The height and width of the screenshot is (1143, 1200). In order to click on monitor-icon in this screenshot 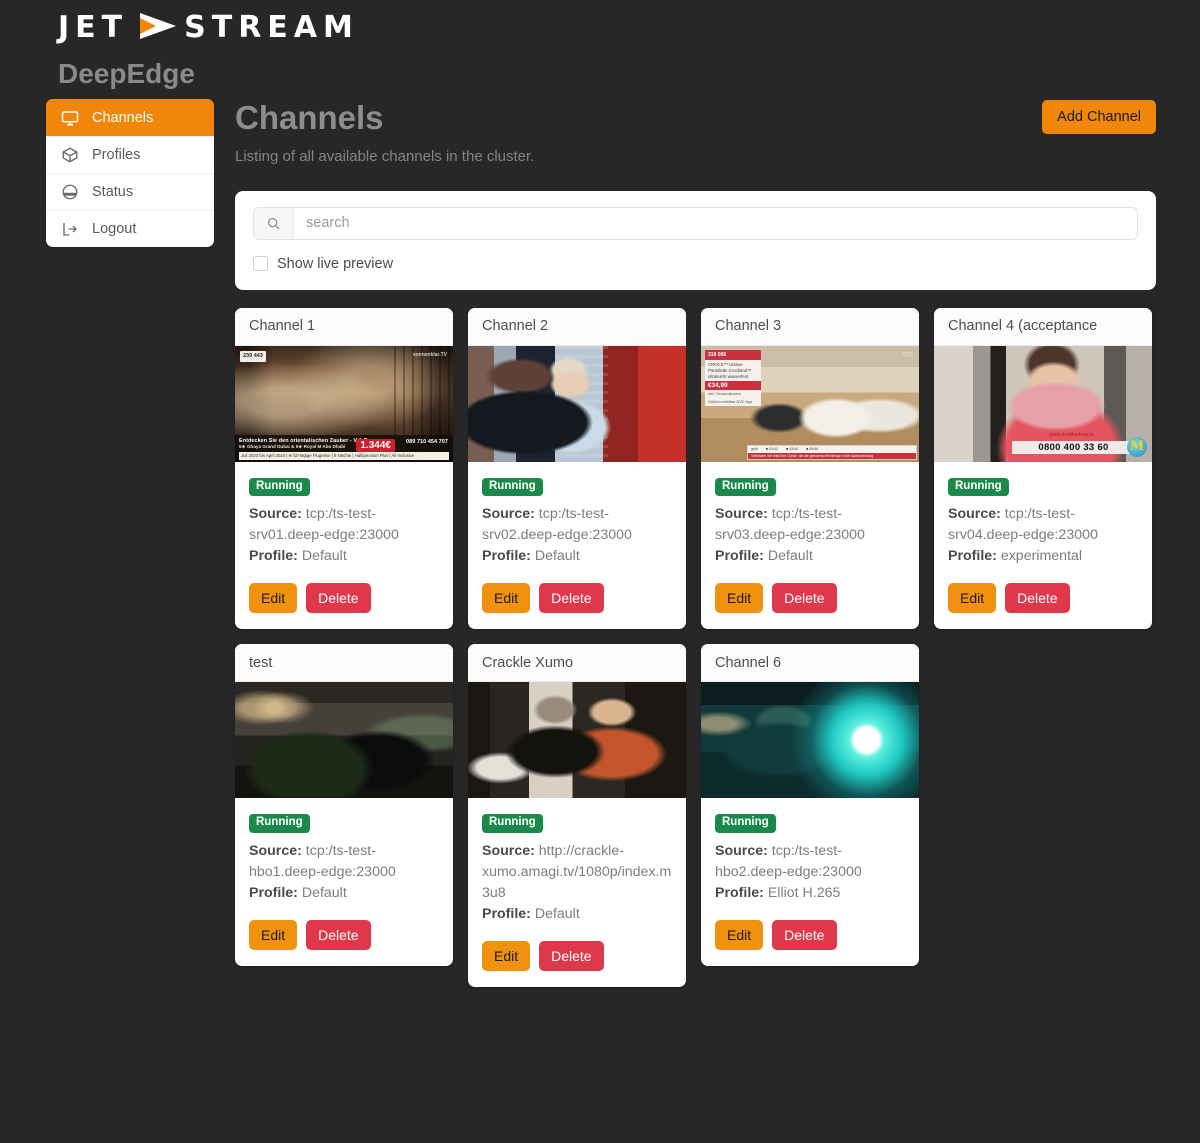, I will do `click(70, 118)`.